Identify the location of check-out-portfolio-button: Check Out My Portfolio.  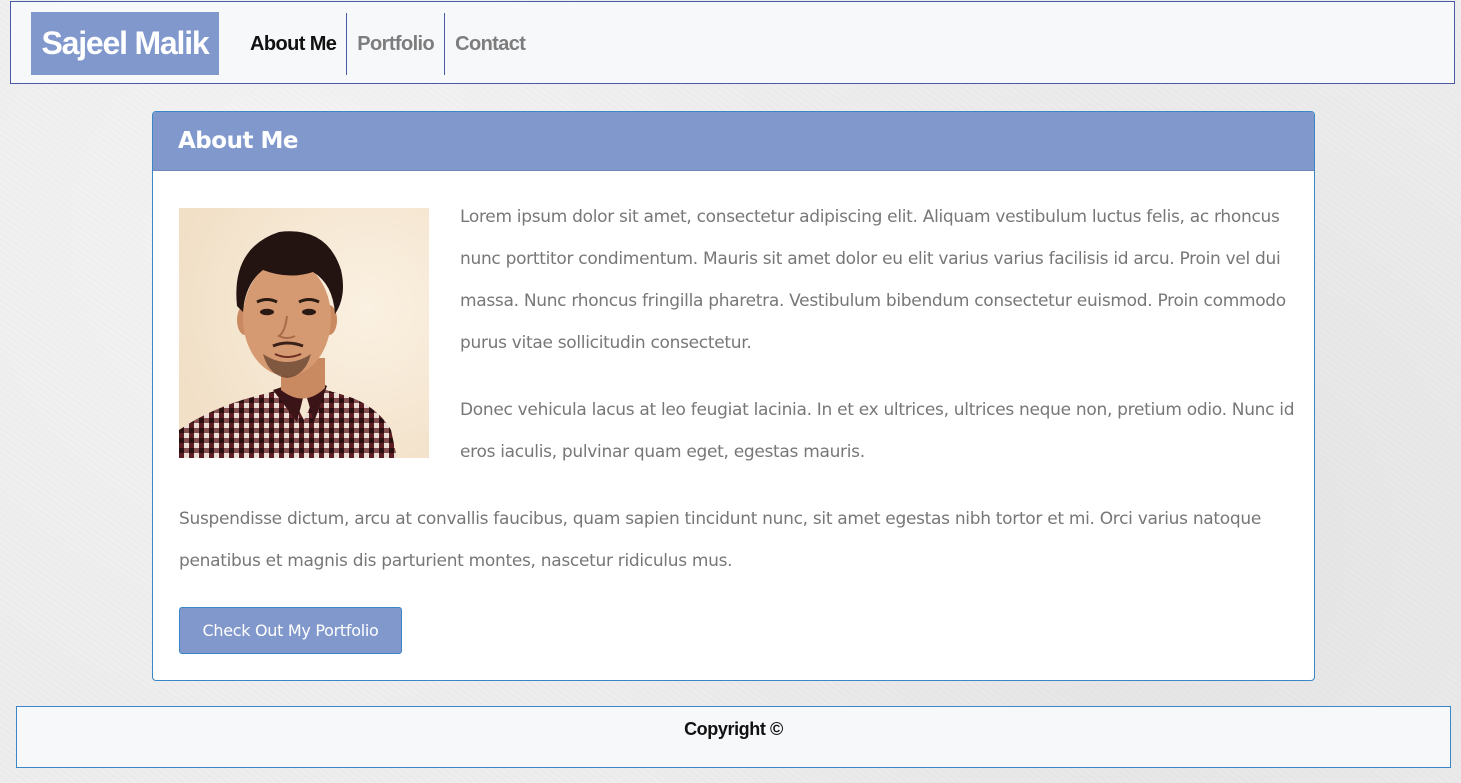
(290, 630).